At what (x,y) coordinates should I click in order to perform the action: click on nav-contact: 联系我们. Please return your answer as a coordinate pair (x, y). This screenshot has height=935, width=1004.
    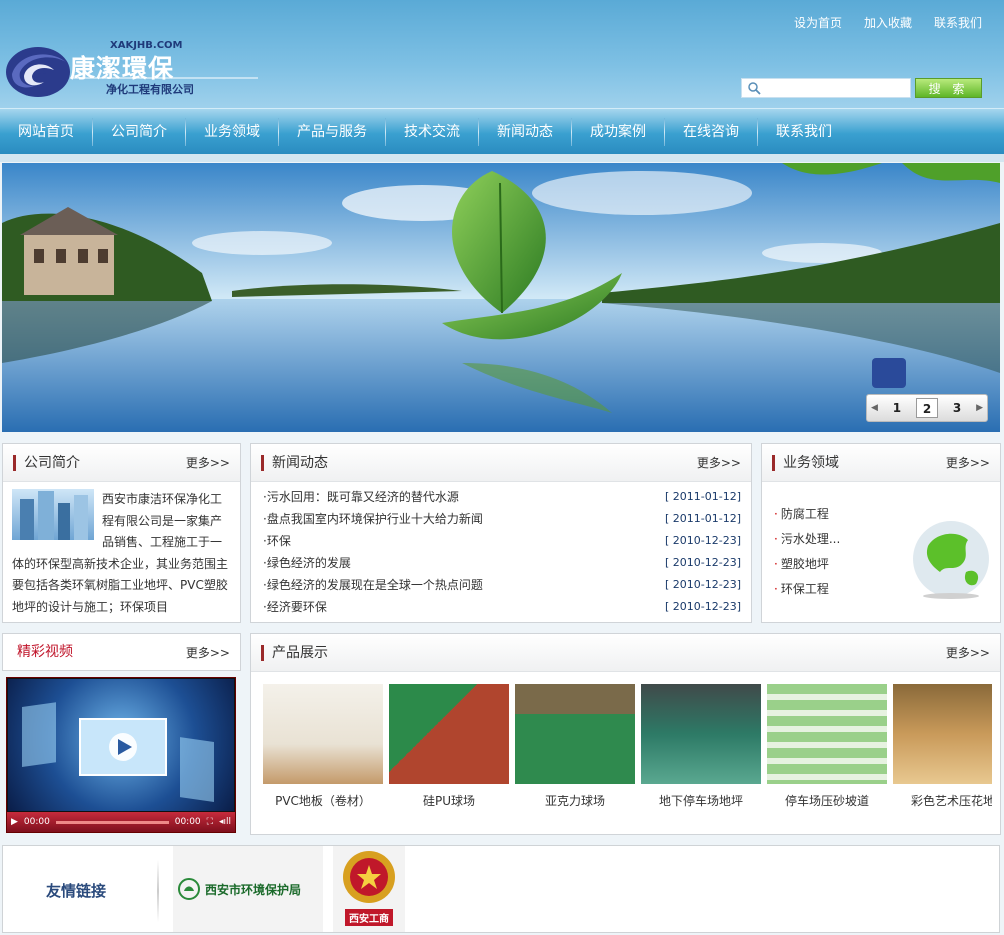
    Looking at the image, I should click on (804, 132).